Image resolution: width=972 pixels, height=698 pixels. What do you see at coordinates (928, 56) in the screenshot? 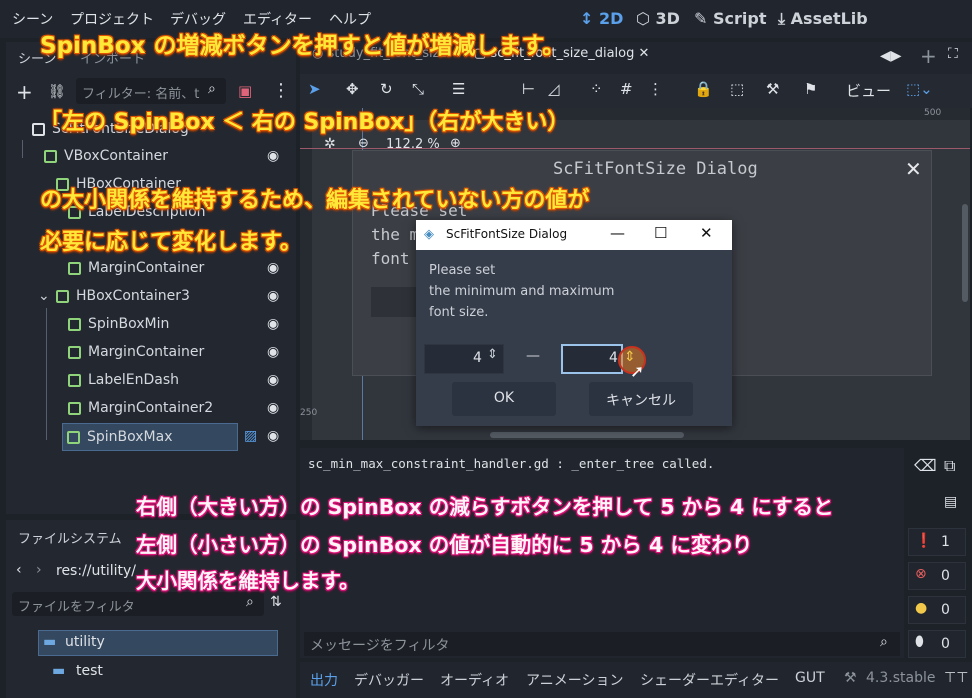
I see `add-tab-icon: +` at bounding box center [928, 56].